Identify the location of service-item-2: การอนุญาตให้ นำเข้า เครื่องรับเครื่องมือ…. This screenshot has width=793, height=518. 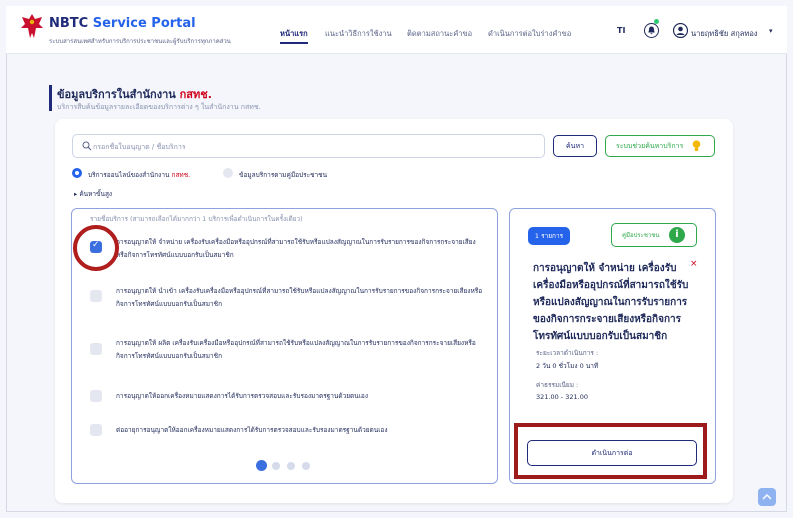
(301, 297).